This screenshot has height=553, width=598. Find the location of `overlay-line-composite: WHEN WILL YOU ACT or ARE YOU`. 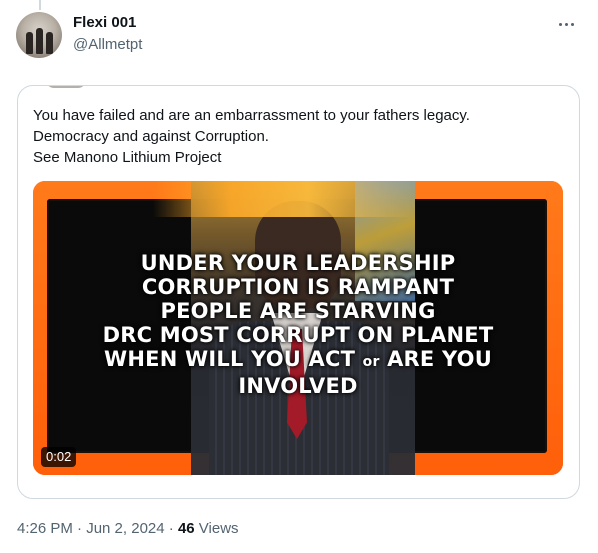

overlay-line-composite: WHEN WILL YOU ACT or ARE YOU is located at coordinates (298, 360).